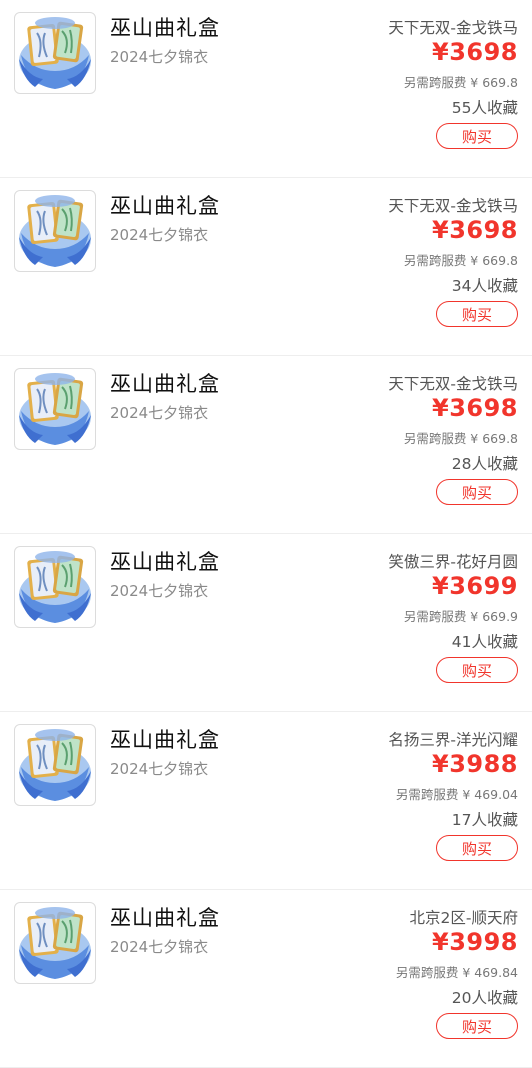 The image size is (532, 1068). I want to click on item-server: 名扬三界-洋光闪耀, so click(453, 740).